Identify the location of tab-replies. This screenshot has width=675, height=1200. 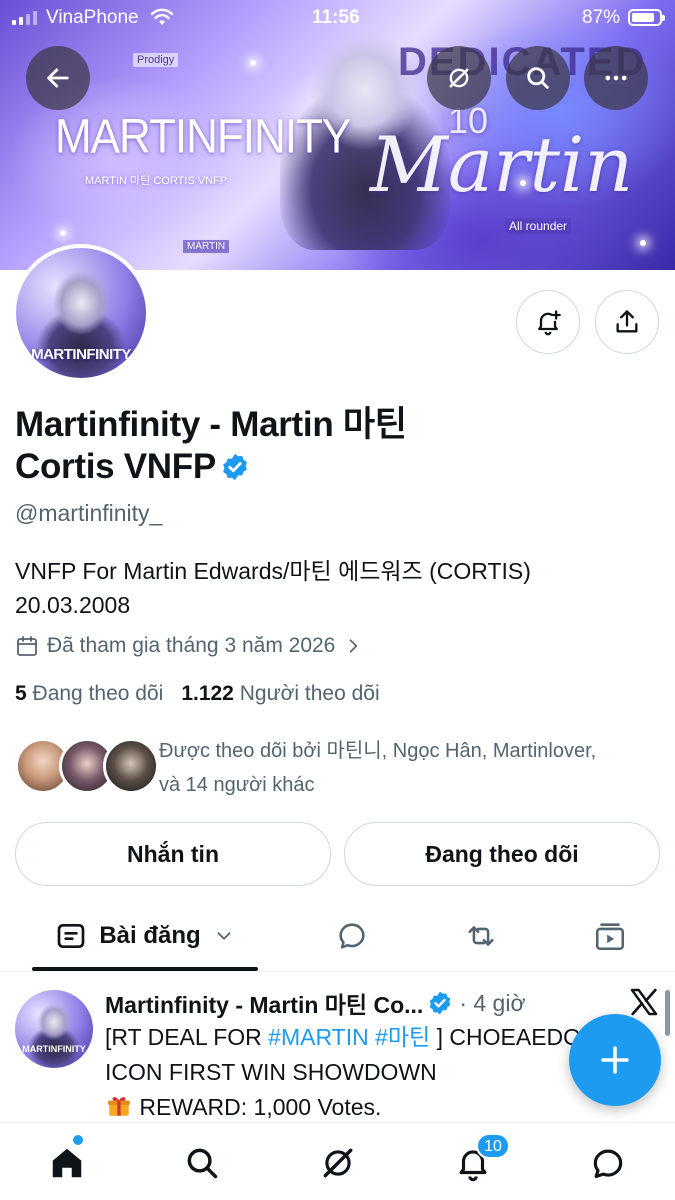
(352, 936).